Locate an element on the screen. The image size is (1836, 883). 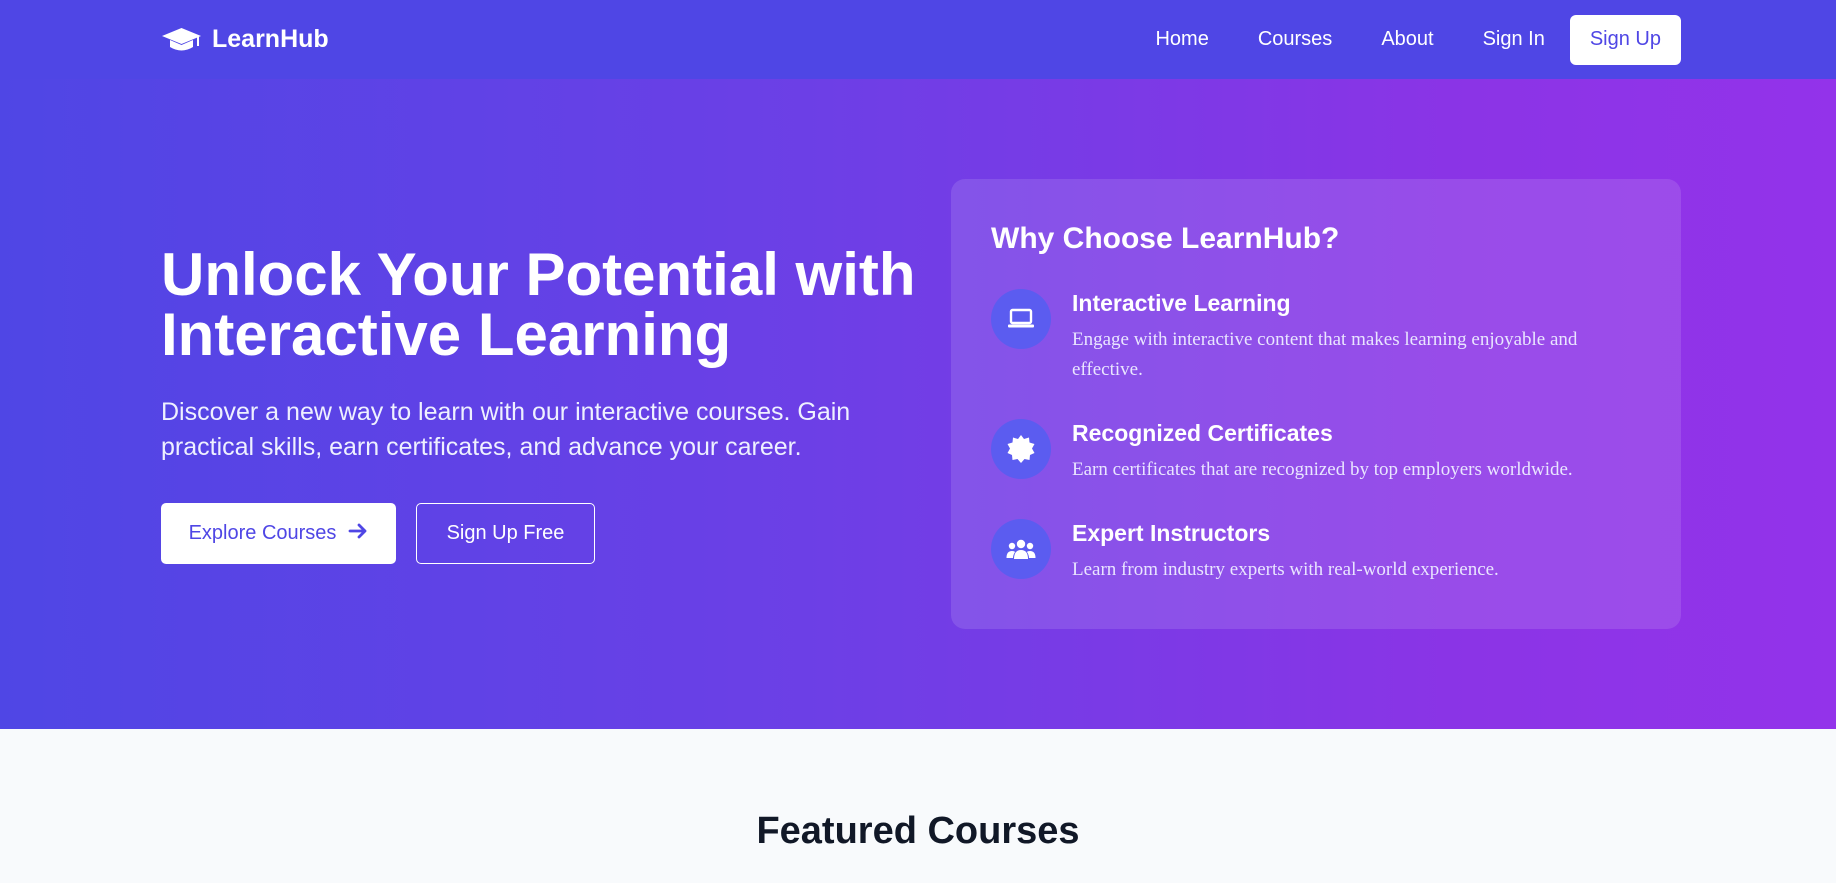
brand-logo: LearnHub is located at coordinates (245, 39).